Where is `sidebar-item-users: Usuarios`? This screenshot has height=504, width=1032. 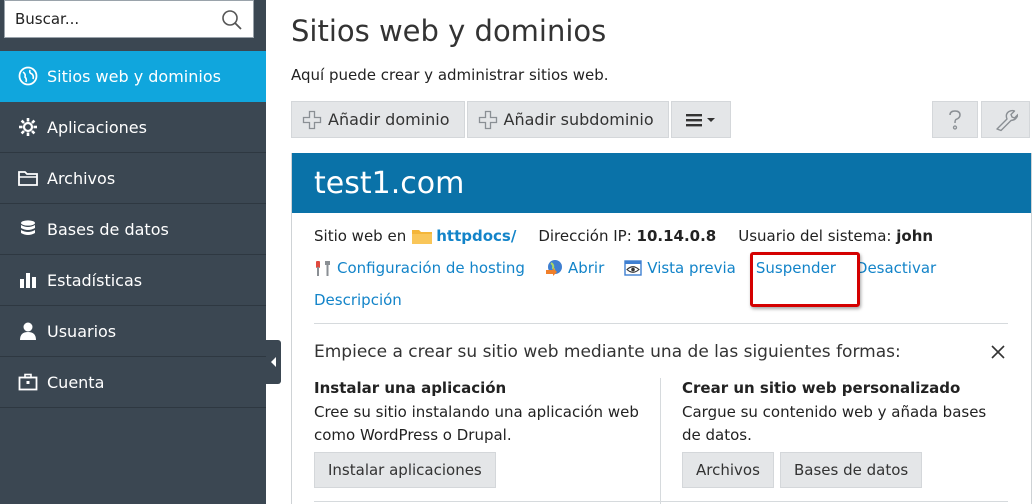 sidebar-item-users: Usuarios is located at coordinates (133, 331).